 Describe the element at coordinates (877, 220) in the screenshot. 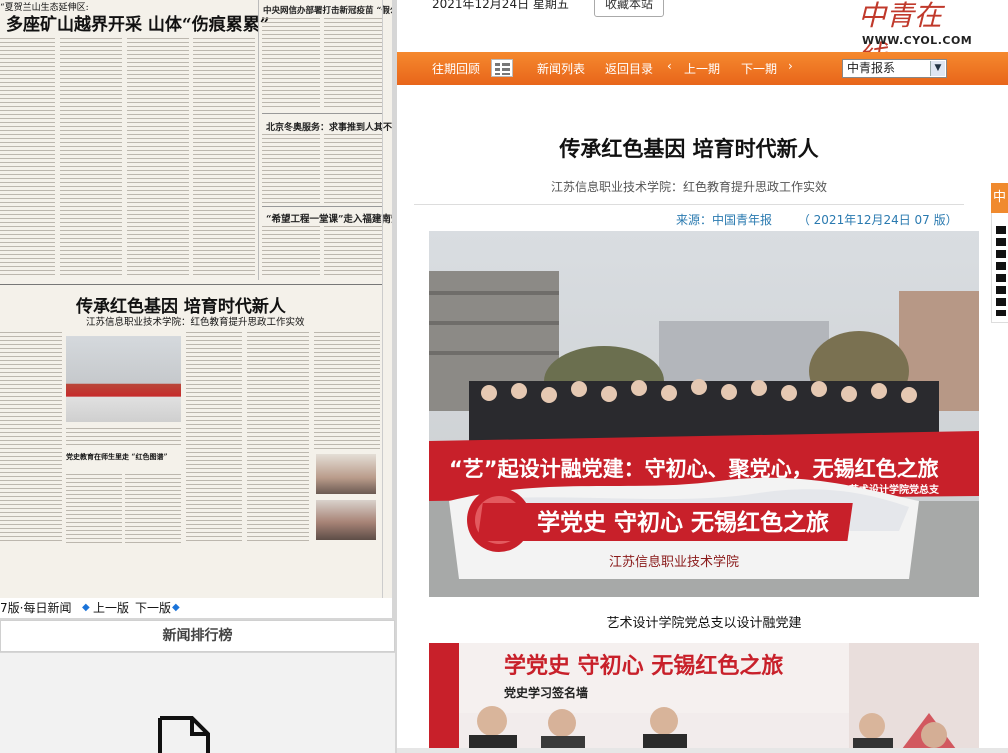

I see `date-edition: （ 2021年12月24日 07 版）` at that location.